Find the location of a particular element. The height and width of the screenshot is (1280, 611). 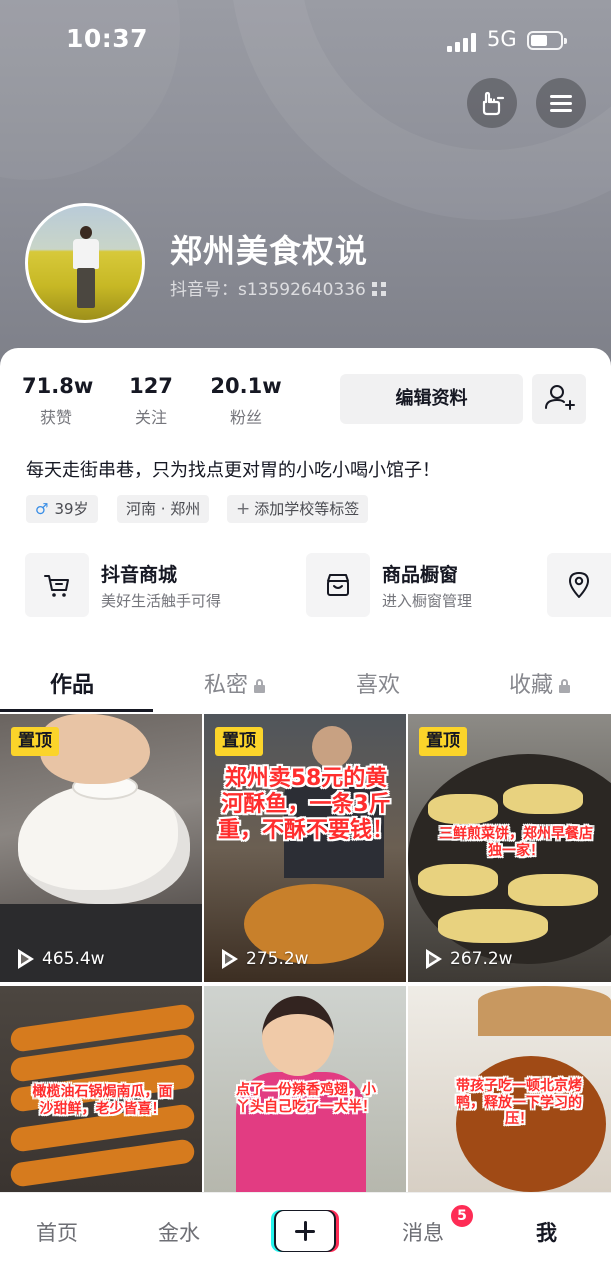

stat-followers-value: 20.1w is located at coordinates (246, 386).